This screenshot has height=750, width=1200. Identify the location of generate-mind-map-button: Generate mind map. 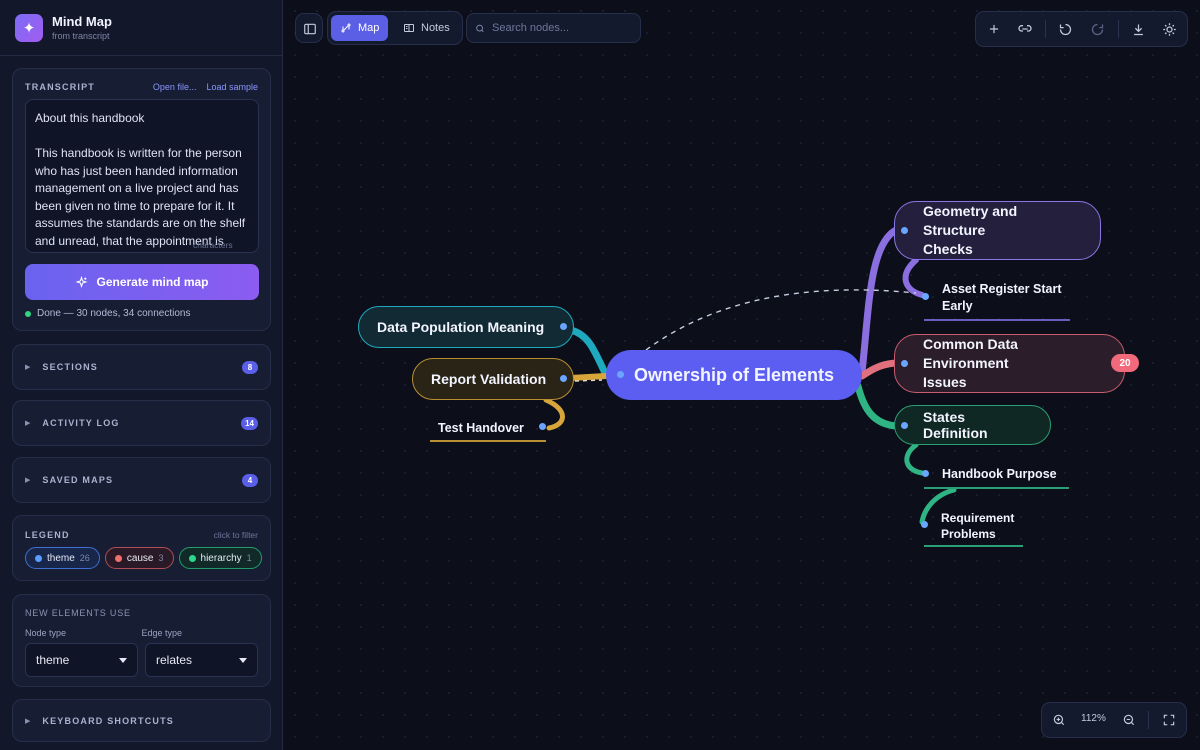
(142, 282).